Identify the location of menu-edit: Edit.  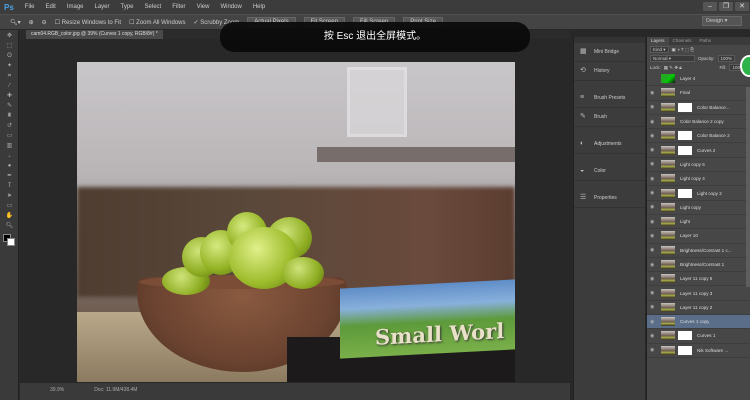
(50, 7).